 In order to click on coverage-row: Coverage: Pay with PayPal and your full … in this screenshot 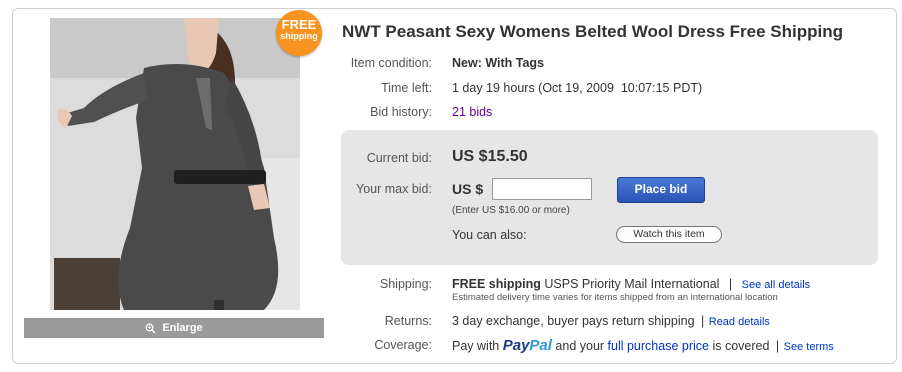, I will do `click(451, 345)`.